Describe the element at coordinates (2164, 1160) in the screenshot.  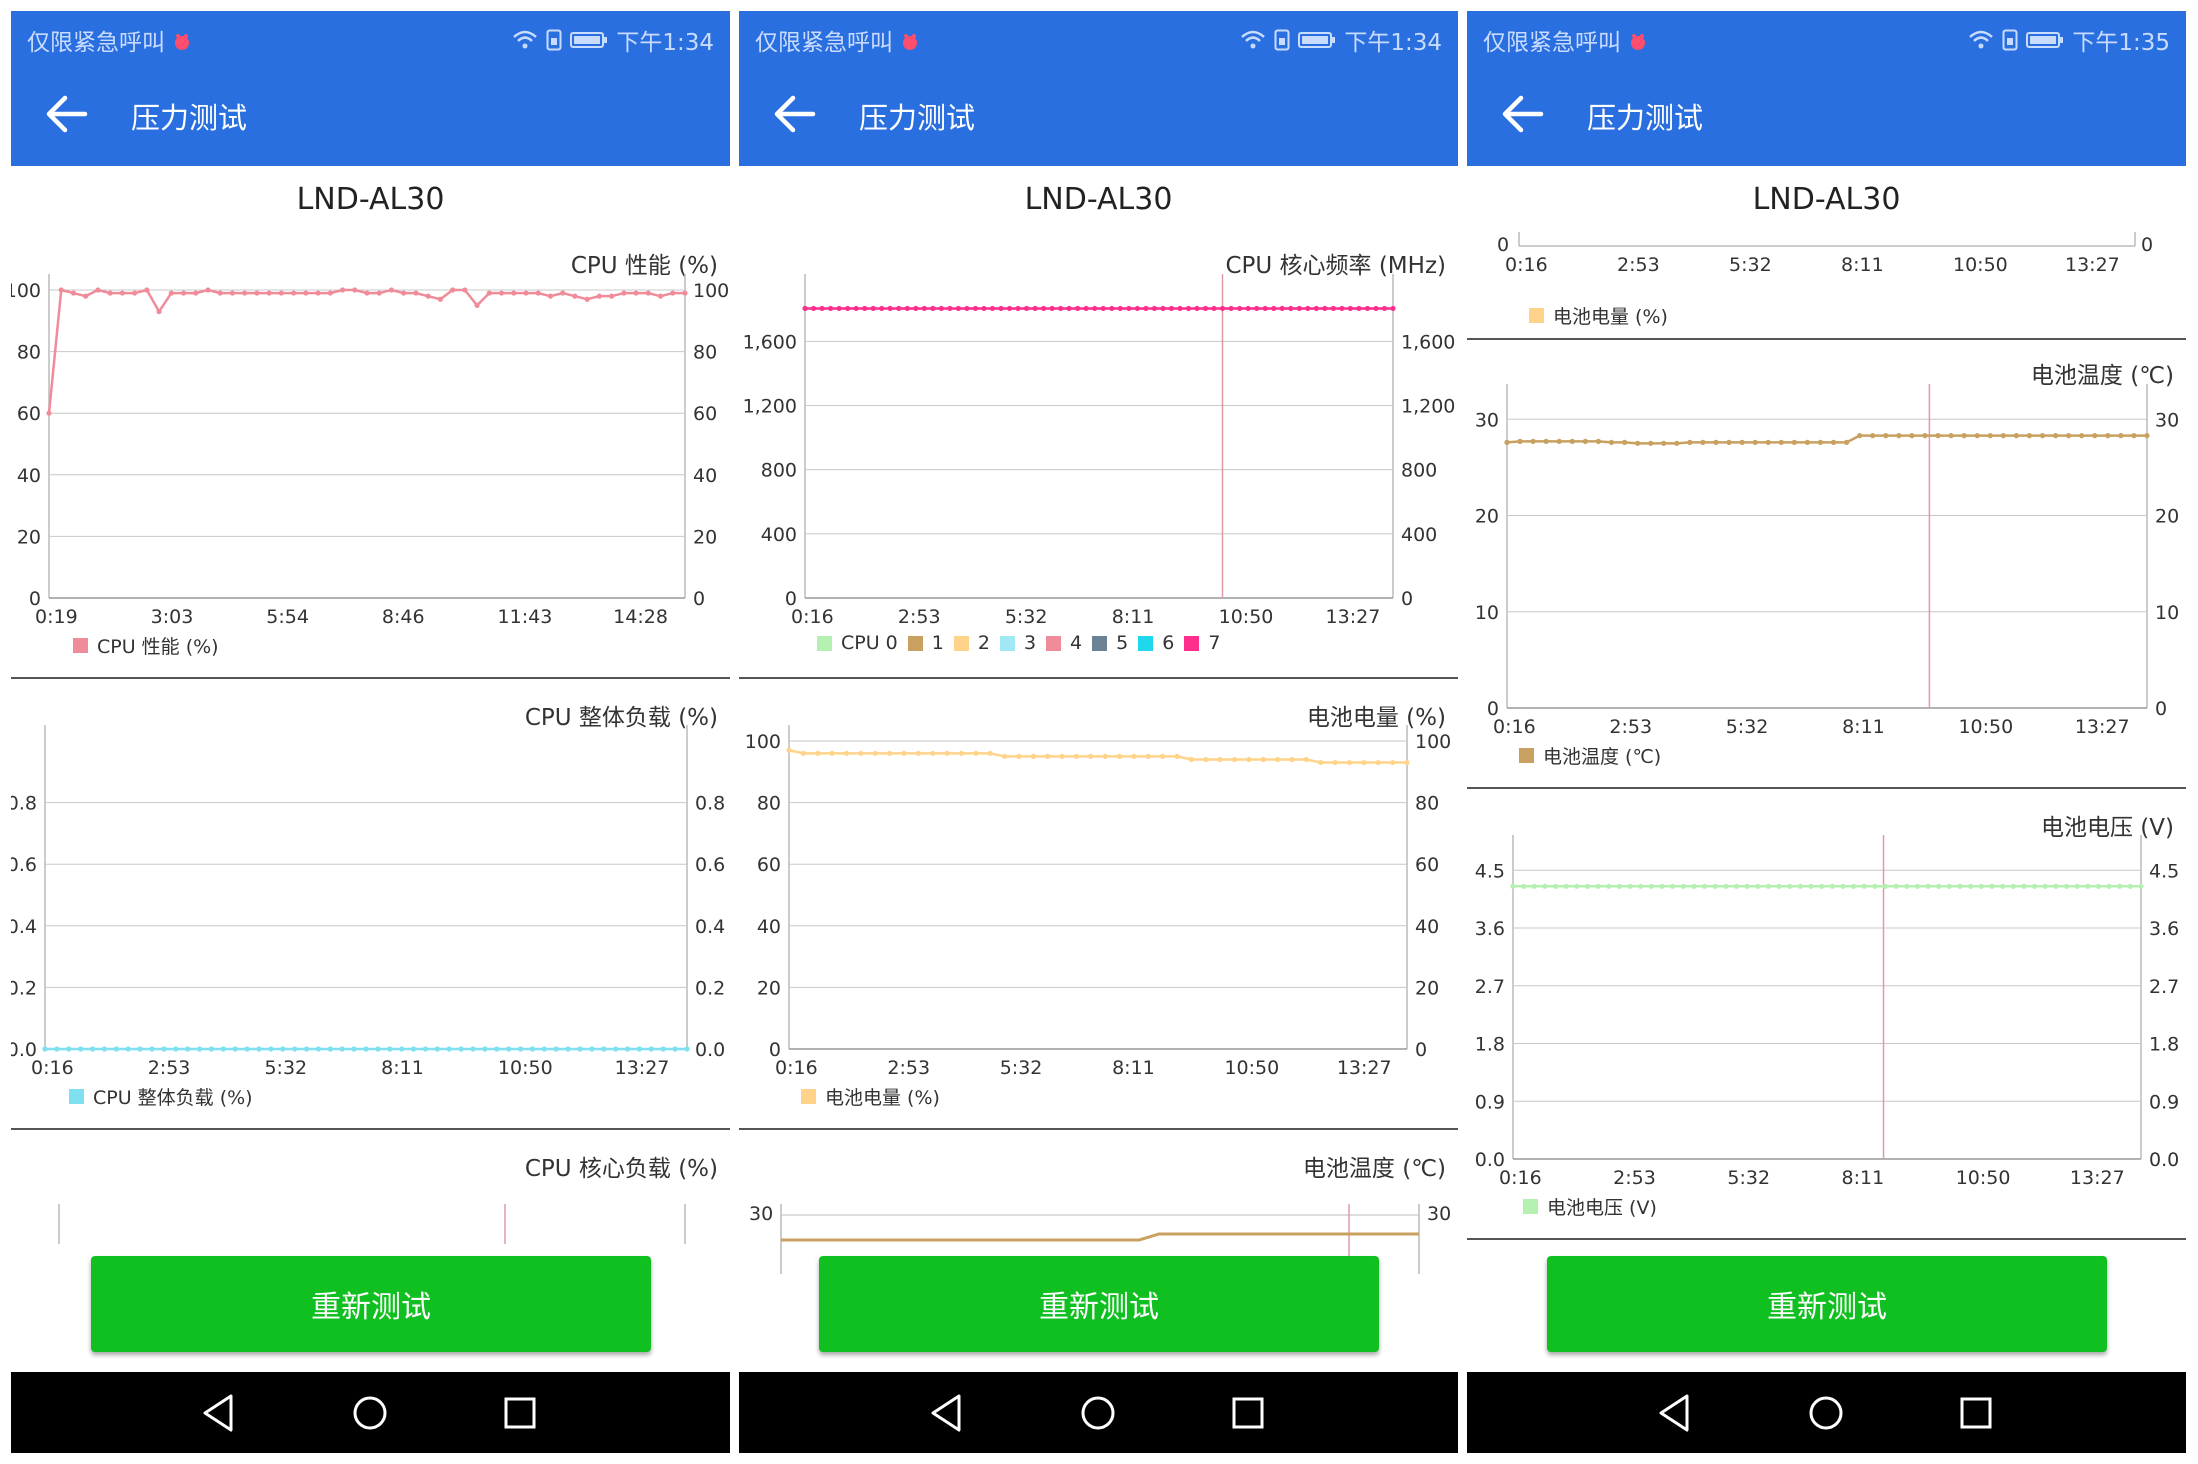
I see `y-tick-label-right: 0.0` at that location.